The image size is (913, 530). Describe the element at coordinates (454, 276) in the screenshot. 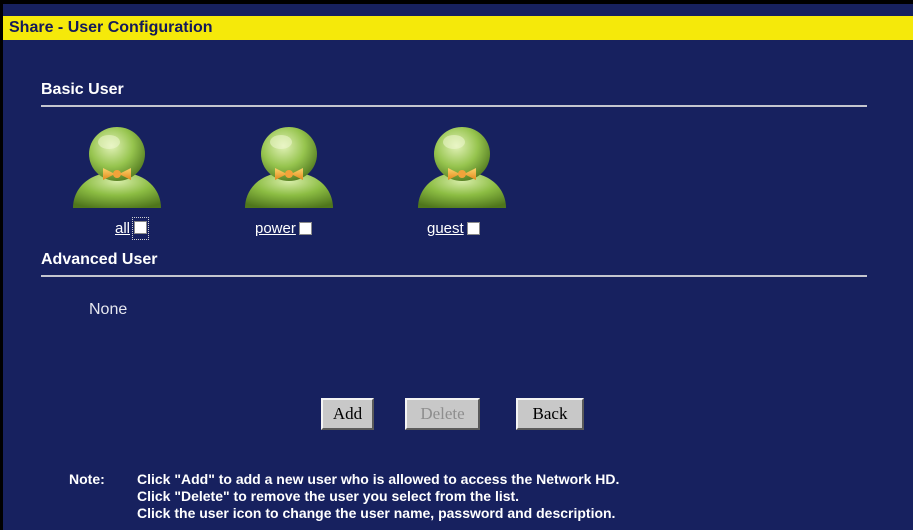

I see `advanced-user-divider` at that location.